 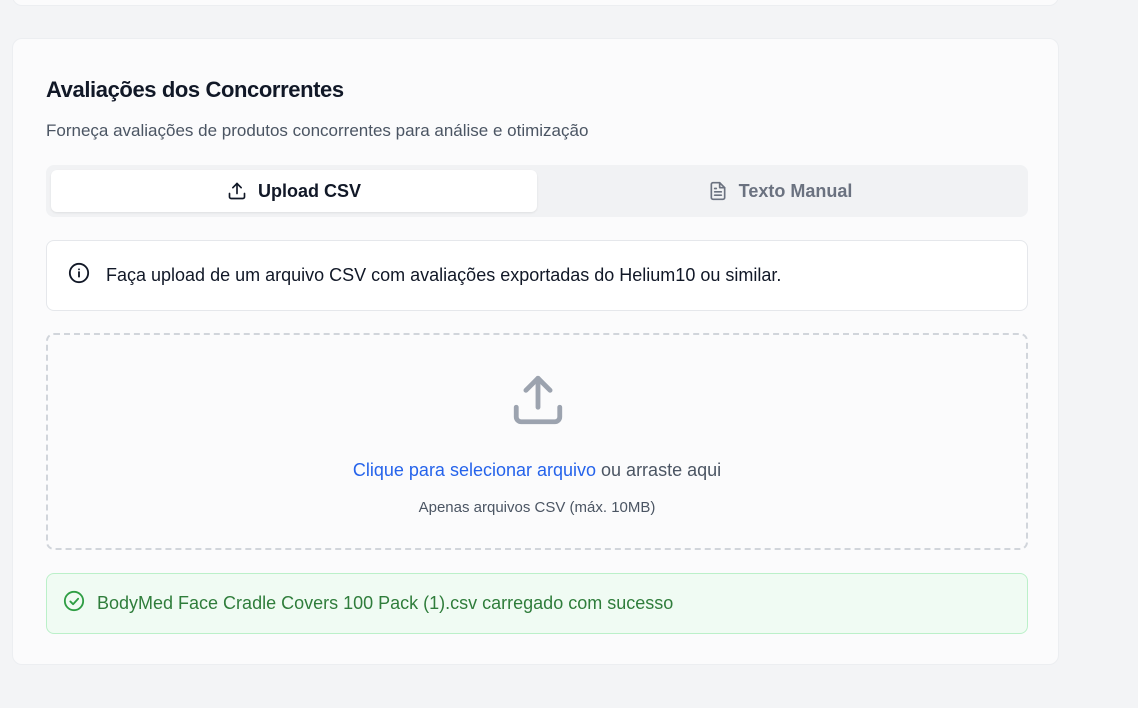 What do you see at coordinates (535, 3) in the screenshot?
I see `previous-card` at bounding box center [535, 3].